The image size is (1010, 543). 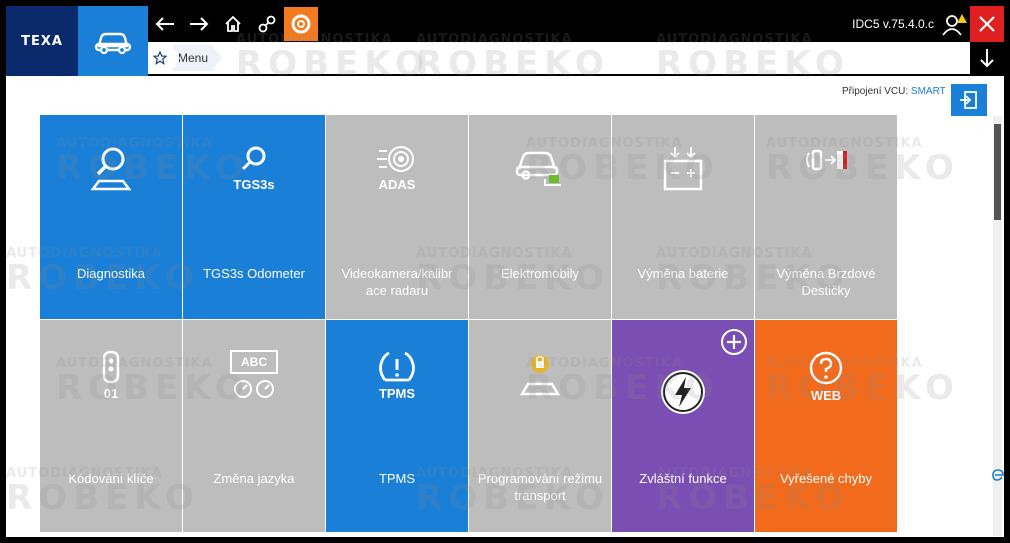 I want to click on vcu-connection: Připojení VCU: SMART, so click(x=894, y=91).